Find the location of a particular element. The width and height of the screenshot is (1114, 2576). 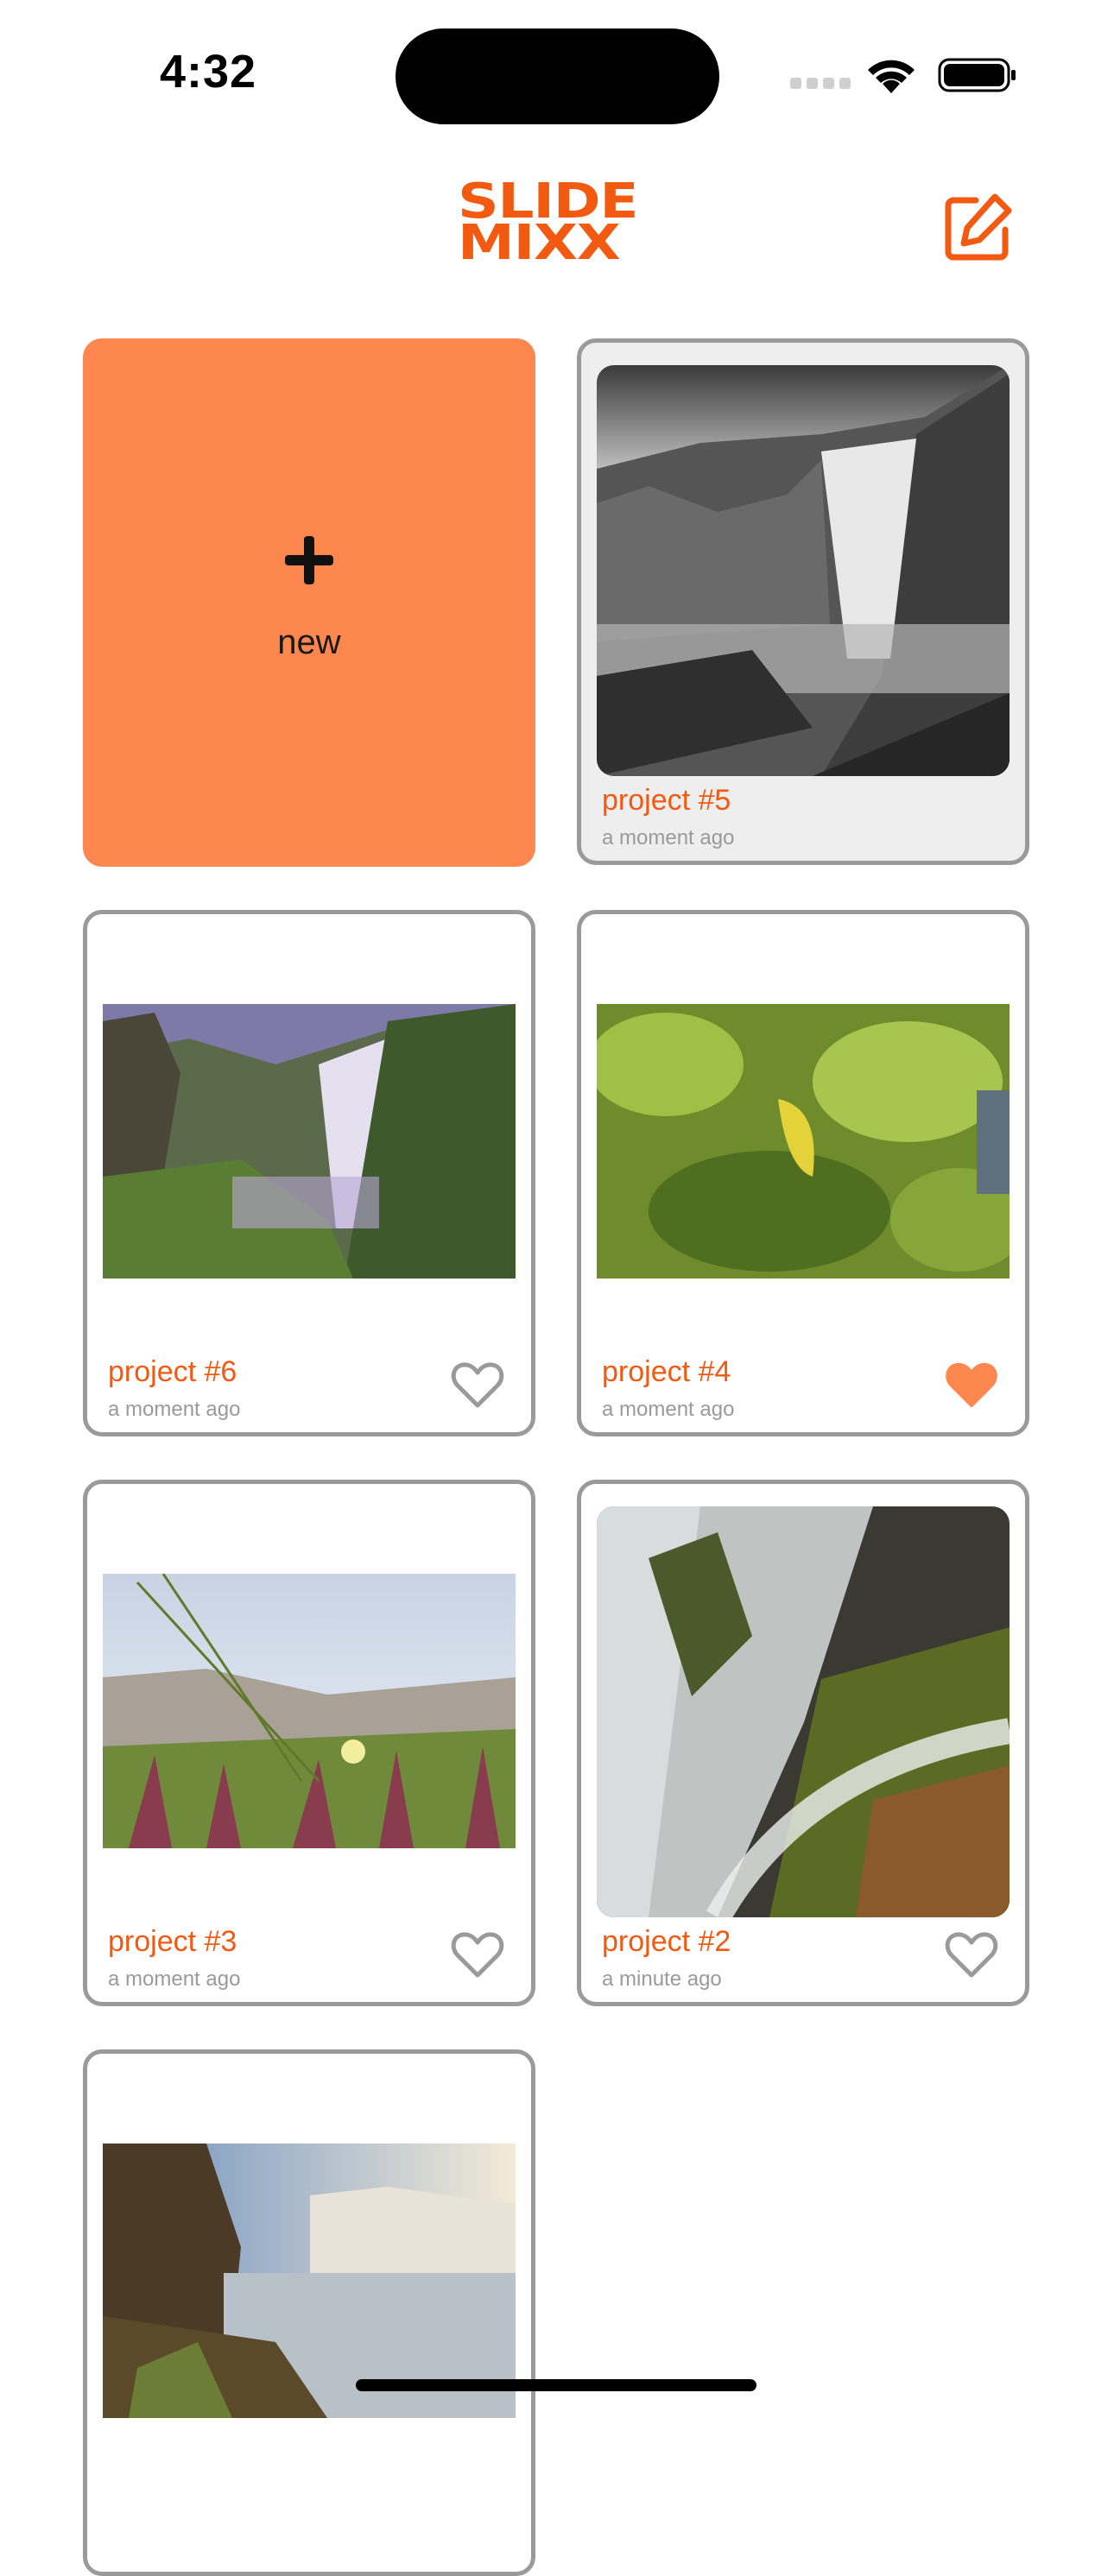

home-indicator is located at coordinates (556, 2385).